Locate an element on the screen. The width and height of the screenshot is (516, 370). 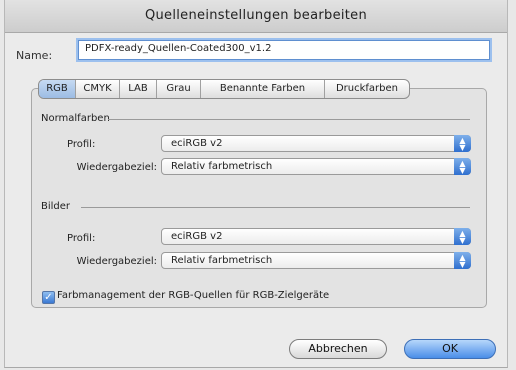
normalfarben-profil-value: eciRGB v2 is located at coordinates (197, 143).